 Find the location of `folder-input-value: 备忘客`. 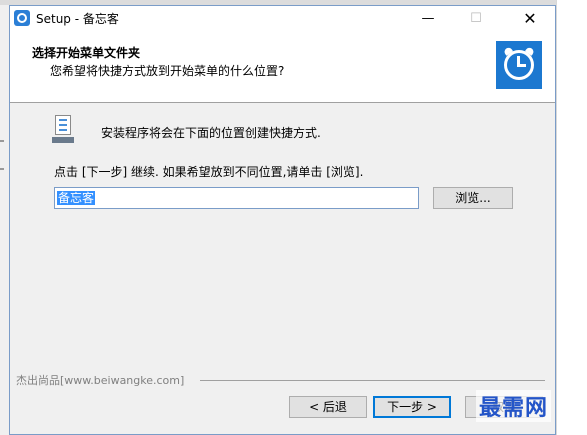

folder-input-value: 备忘客 is located at coordinates (76, 198).